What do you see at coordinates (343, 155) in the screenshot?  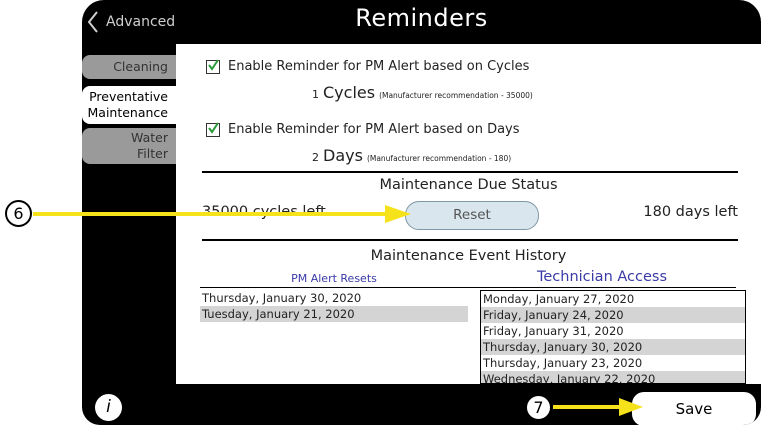 I see `days-unit: Days` at bounding box center [343, 155].